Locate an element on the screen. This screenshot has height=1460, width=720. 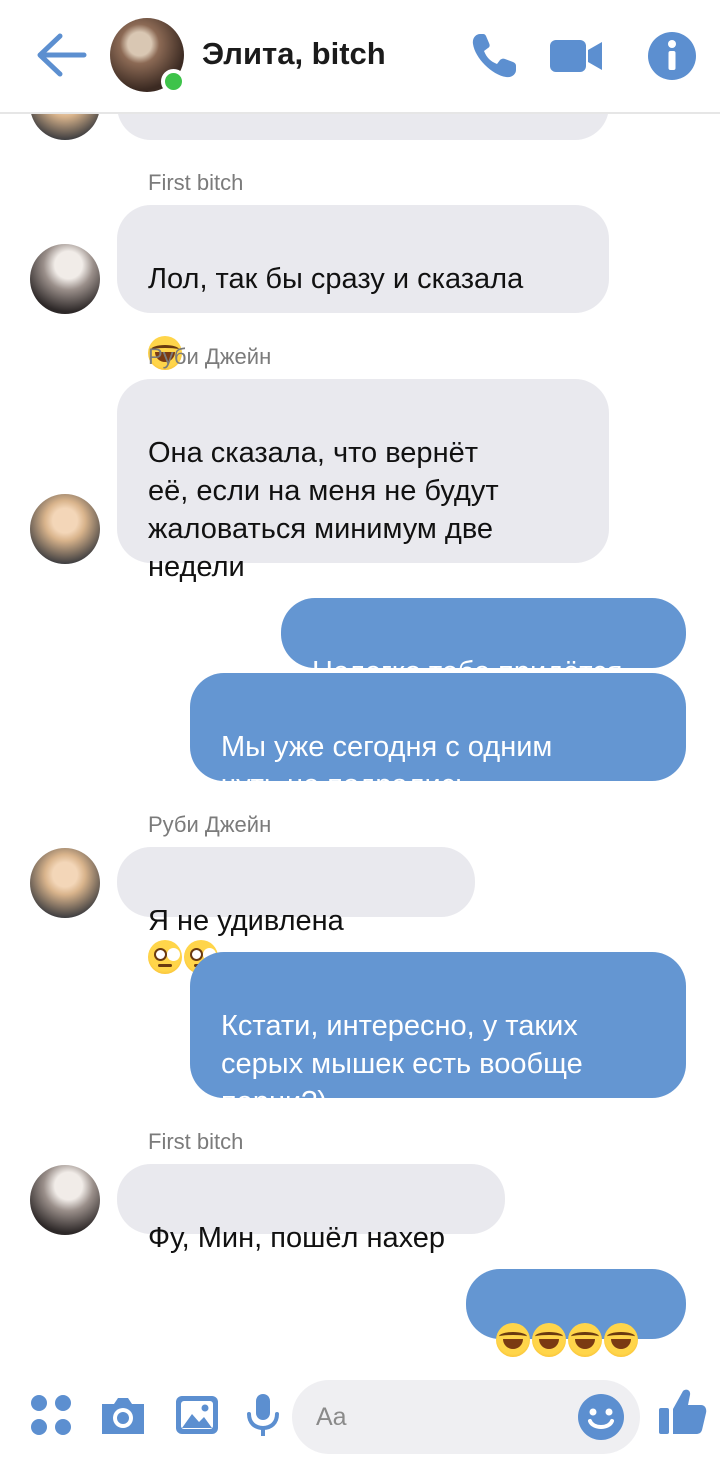
thumbs-up-icon is located at coordinates (682, 1412).